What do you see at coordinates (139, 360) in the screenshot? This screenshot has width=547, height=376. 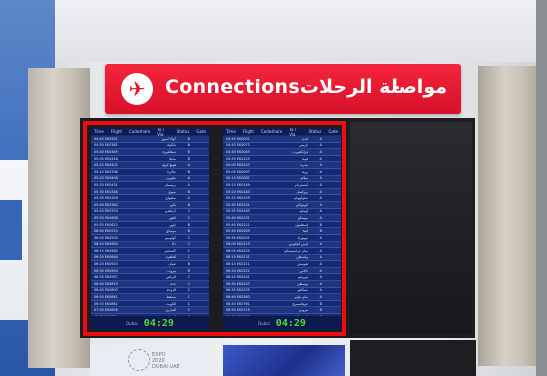 I see `expo-logo-icon` at bounding box center [139, 360].